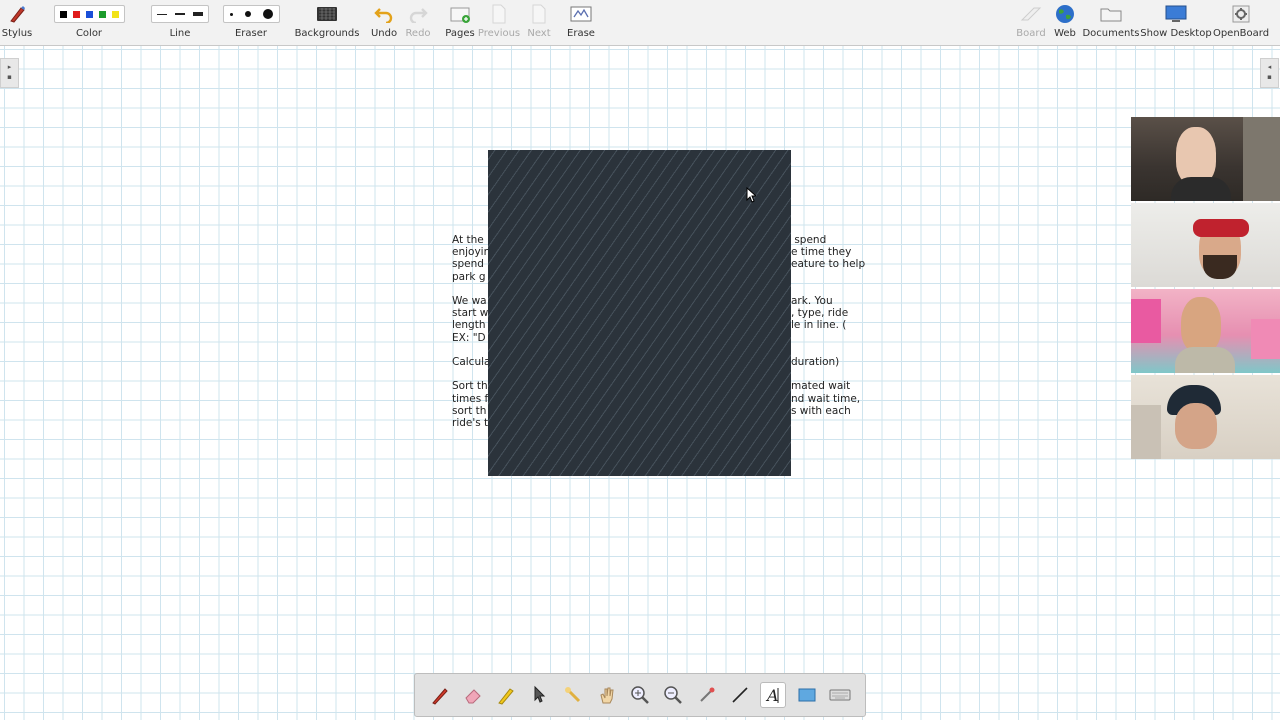  What do you see at coordinates (9, 73) in the screenshot?
I see `left-panel-toggle: ▸ ▪` at bounding box center [9, 73].